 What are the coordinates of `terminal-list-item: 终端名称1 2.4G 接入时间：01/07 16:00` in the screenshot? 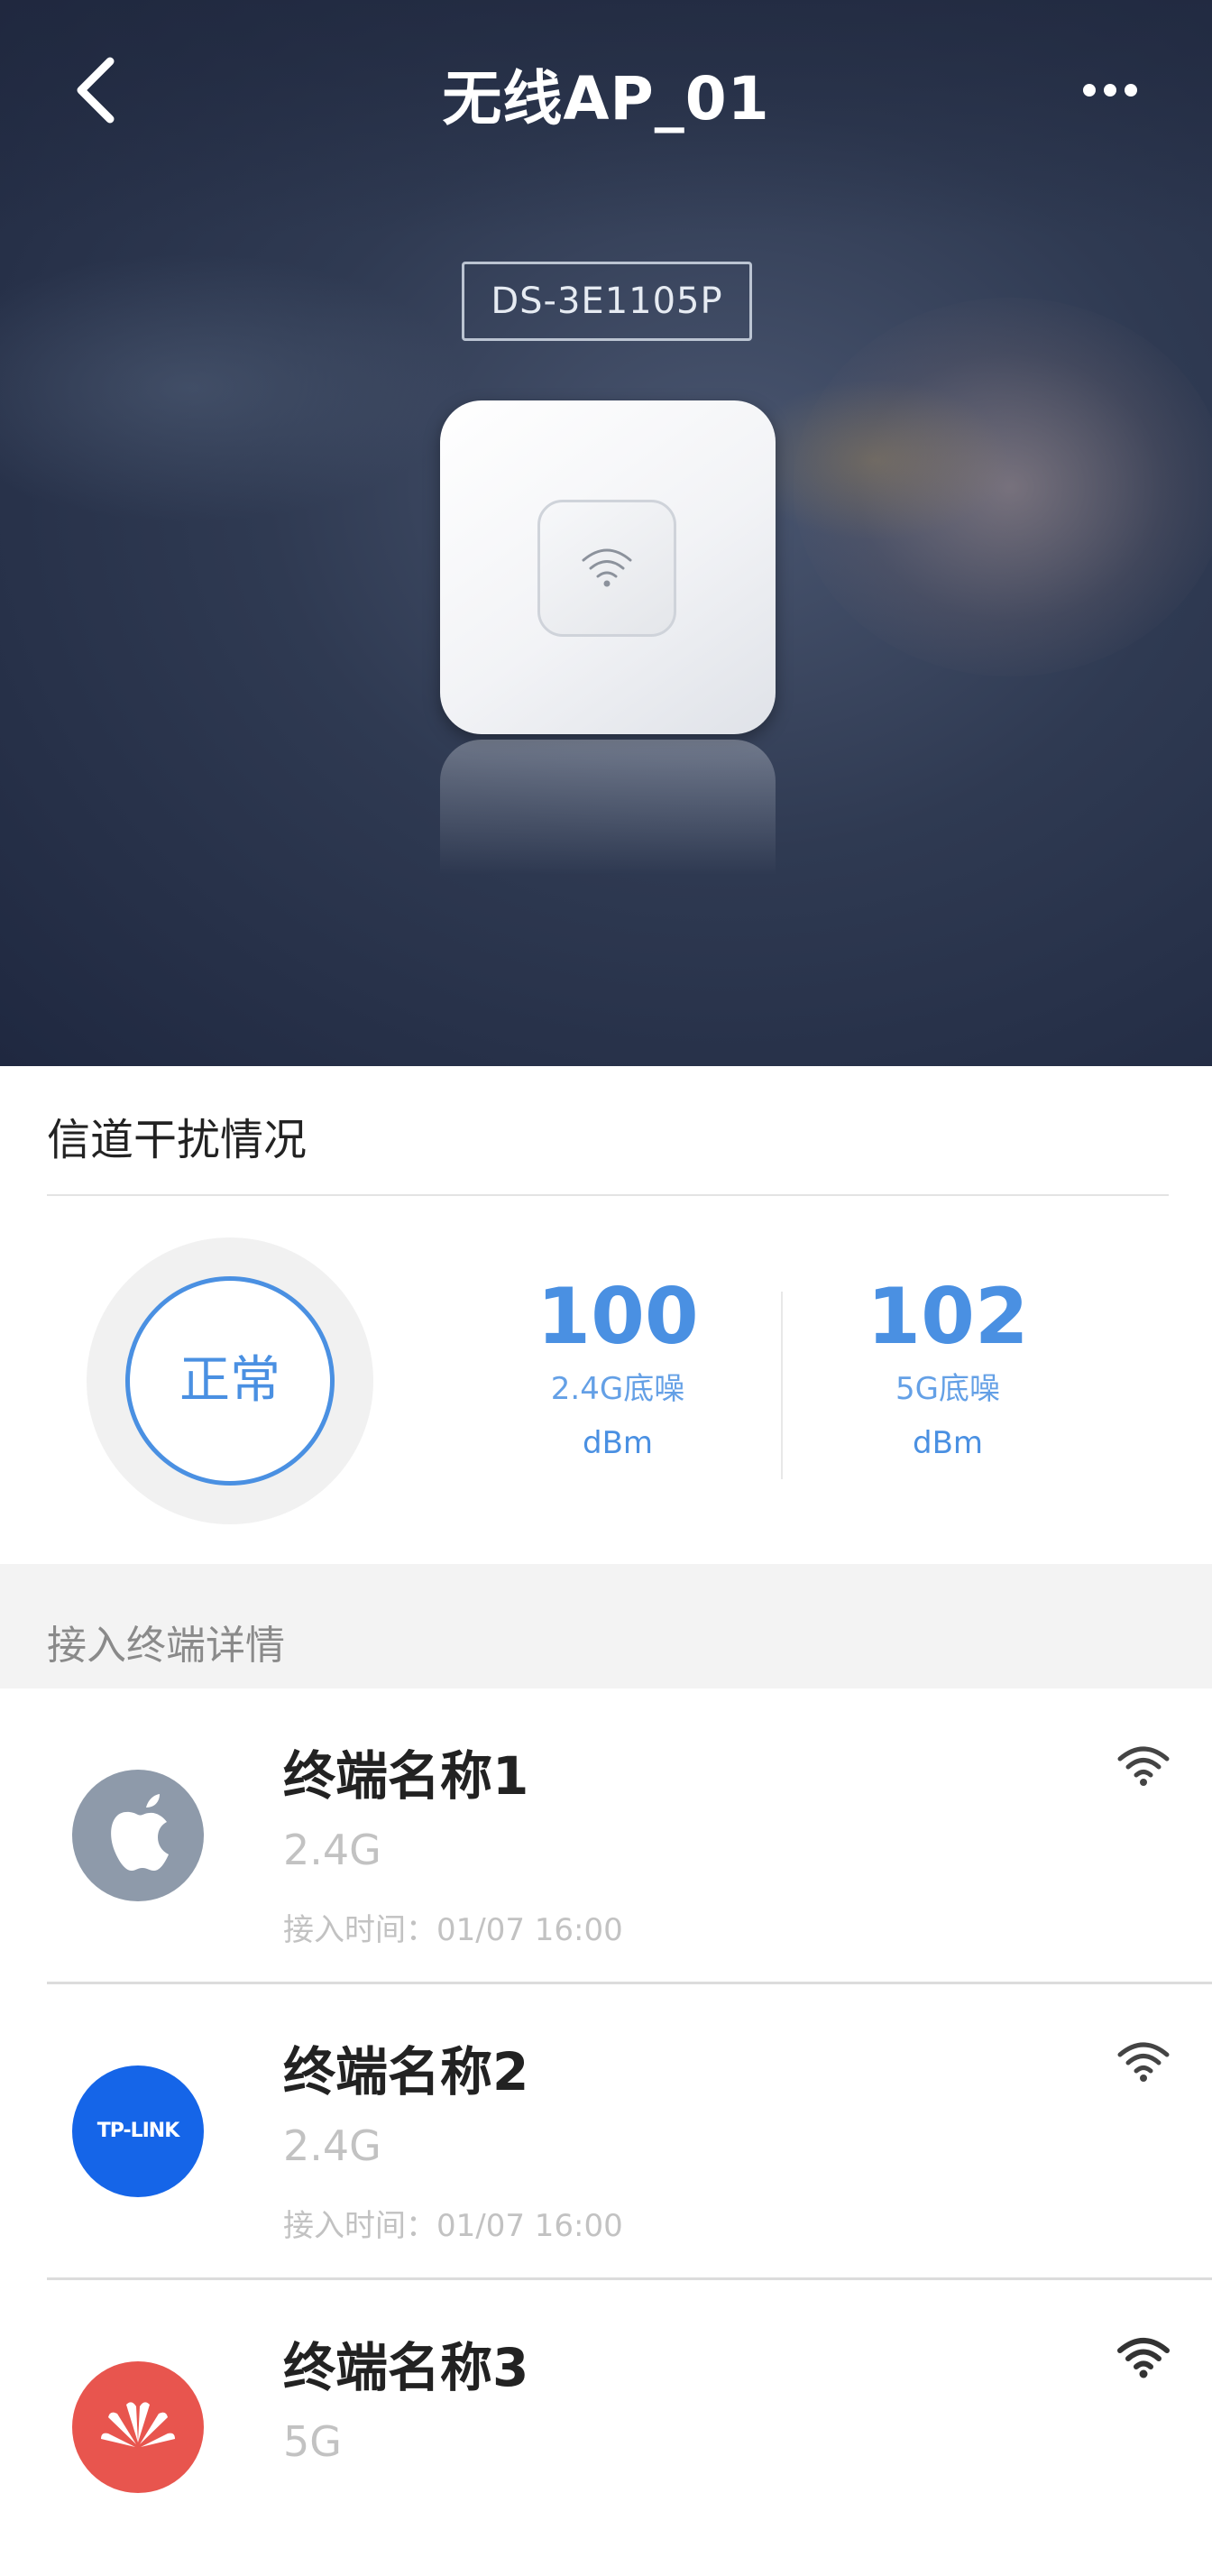 It's located at (606, 1836).